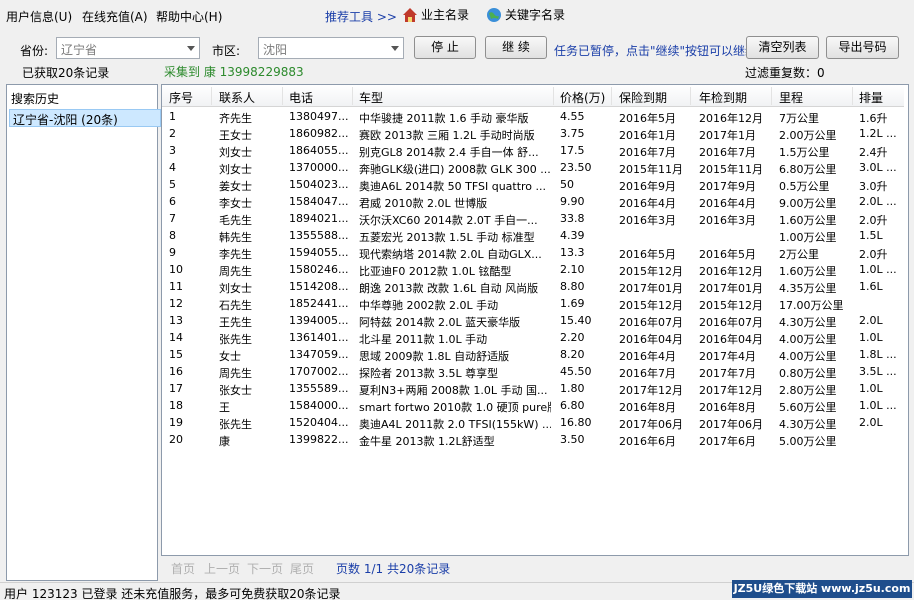 This screenshot has width=914, height=600. Describe the element at coordinates (651, 424) in the screenshot. I see `cell-insurance-expiry: 2017年06月` at that location.